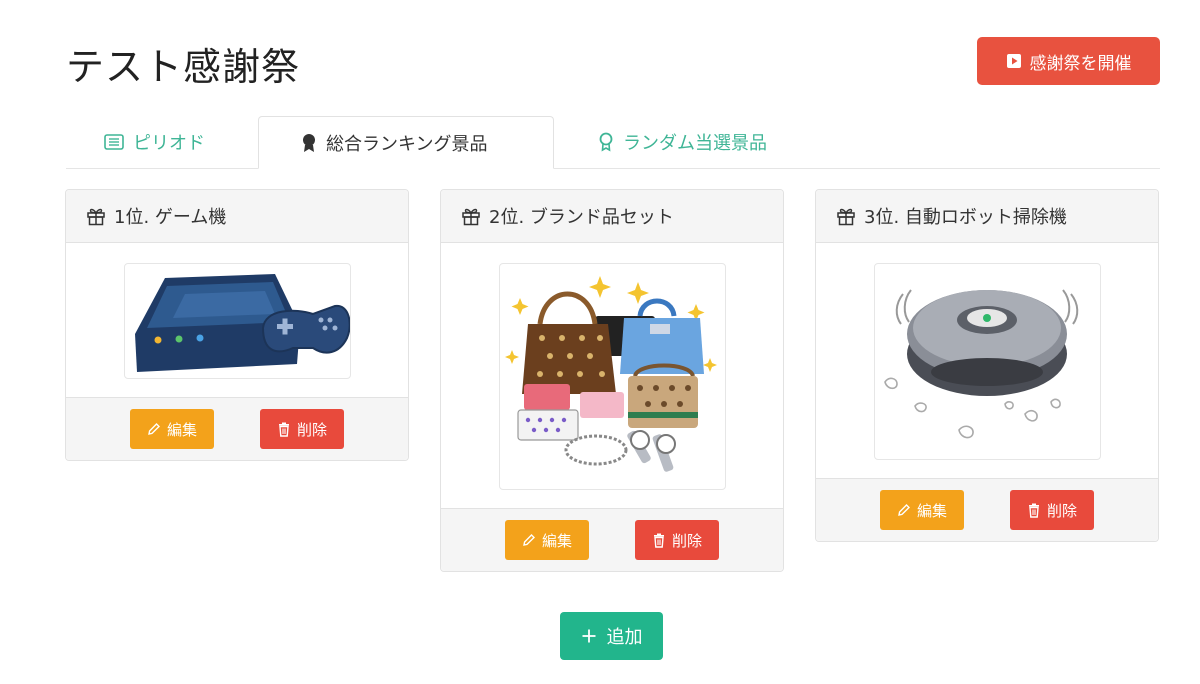 The image size is (1200, 684). I want to click on page-title: テスト感謝祭, so click(183, 67).